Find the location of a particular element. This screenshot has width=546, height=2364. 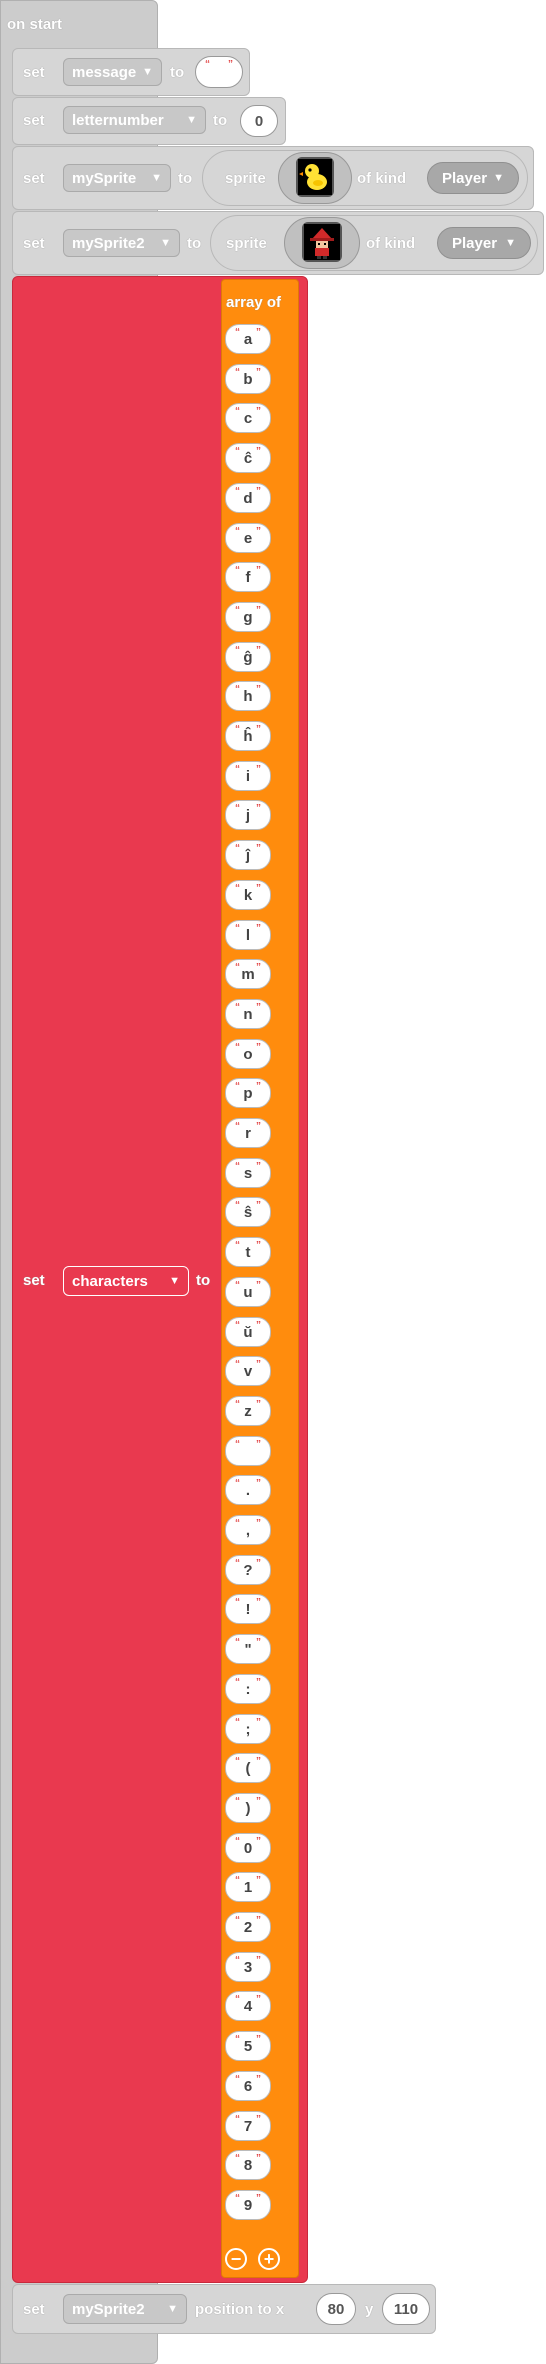

array-item-string-input: “b” is located at coordinates (248, 379).